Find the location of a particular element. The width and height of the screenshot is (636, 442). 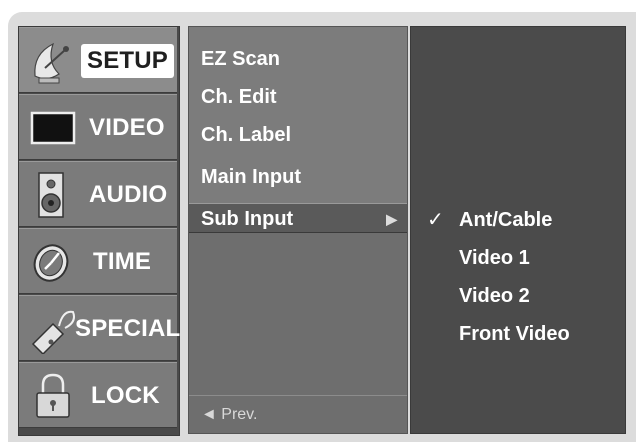

right-arrow-icon: ▶ is located at coordinates (391, 219).